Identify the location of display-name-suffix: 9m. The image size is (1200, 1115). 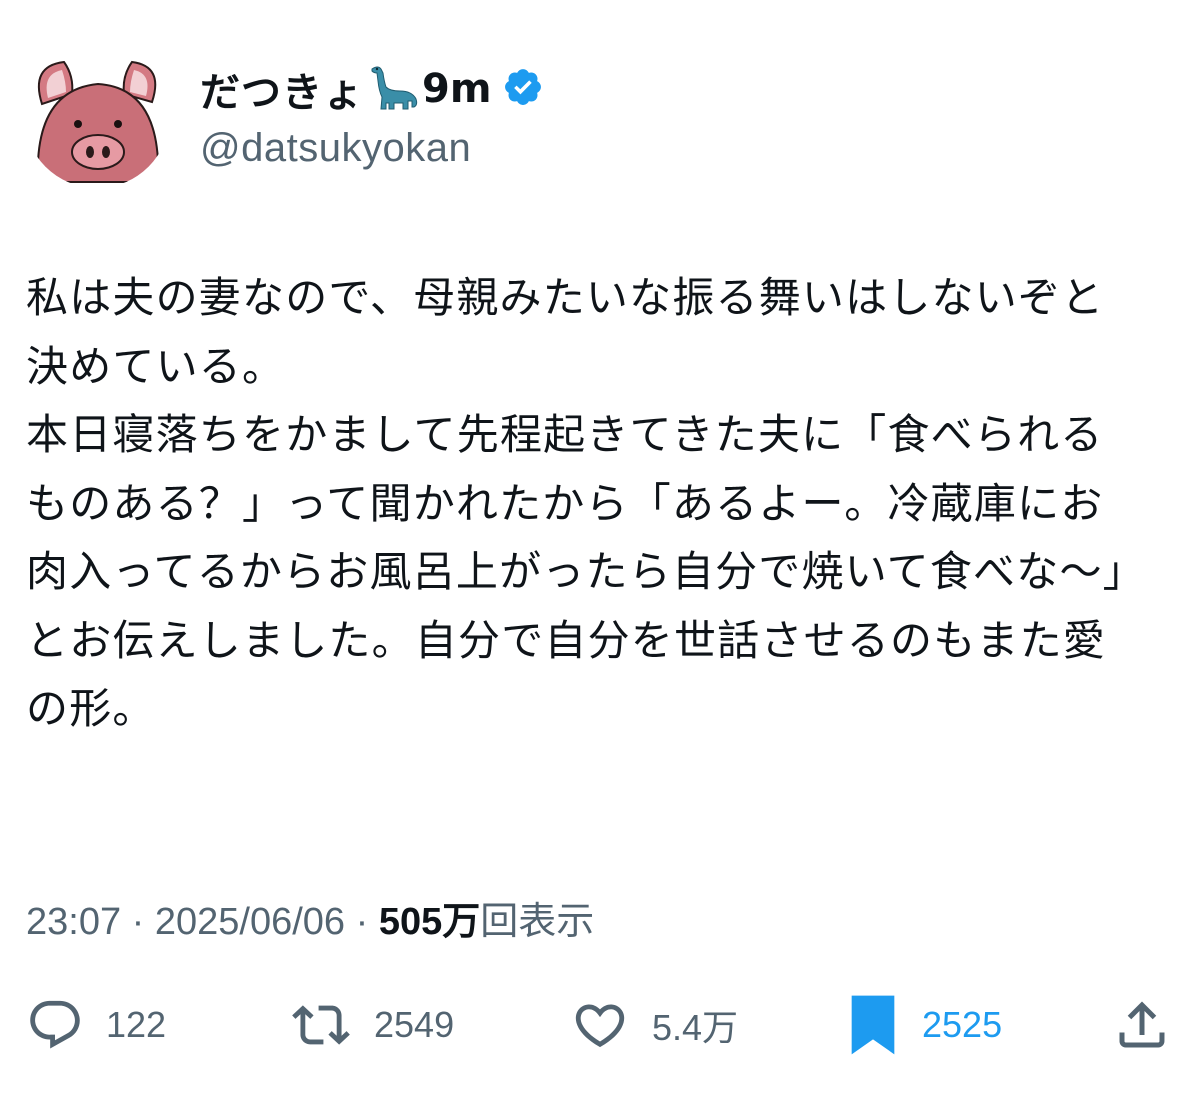
(457, 89).